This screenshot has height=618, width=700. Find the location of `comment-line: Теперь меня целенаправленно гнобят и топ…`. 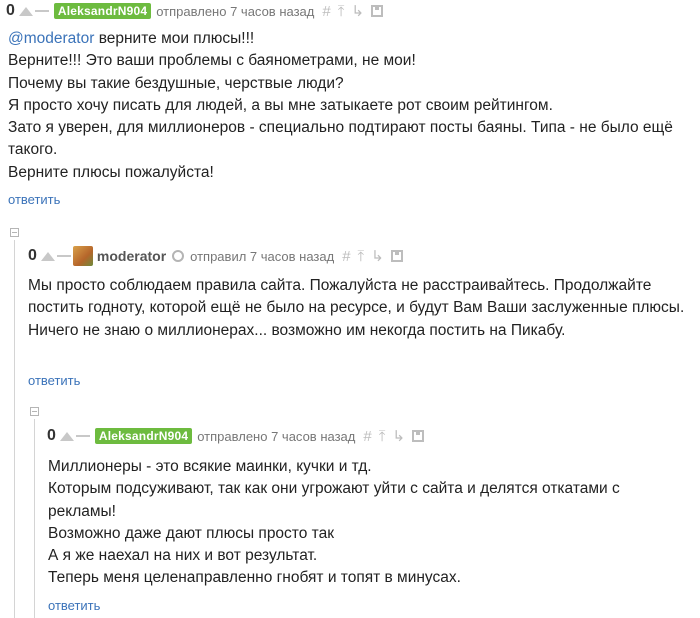

comment-line: Теперь меня целенаправленно гнобят и топ… is located at coordinates (254, 578).